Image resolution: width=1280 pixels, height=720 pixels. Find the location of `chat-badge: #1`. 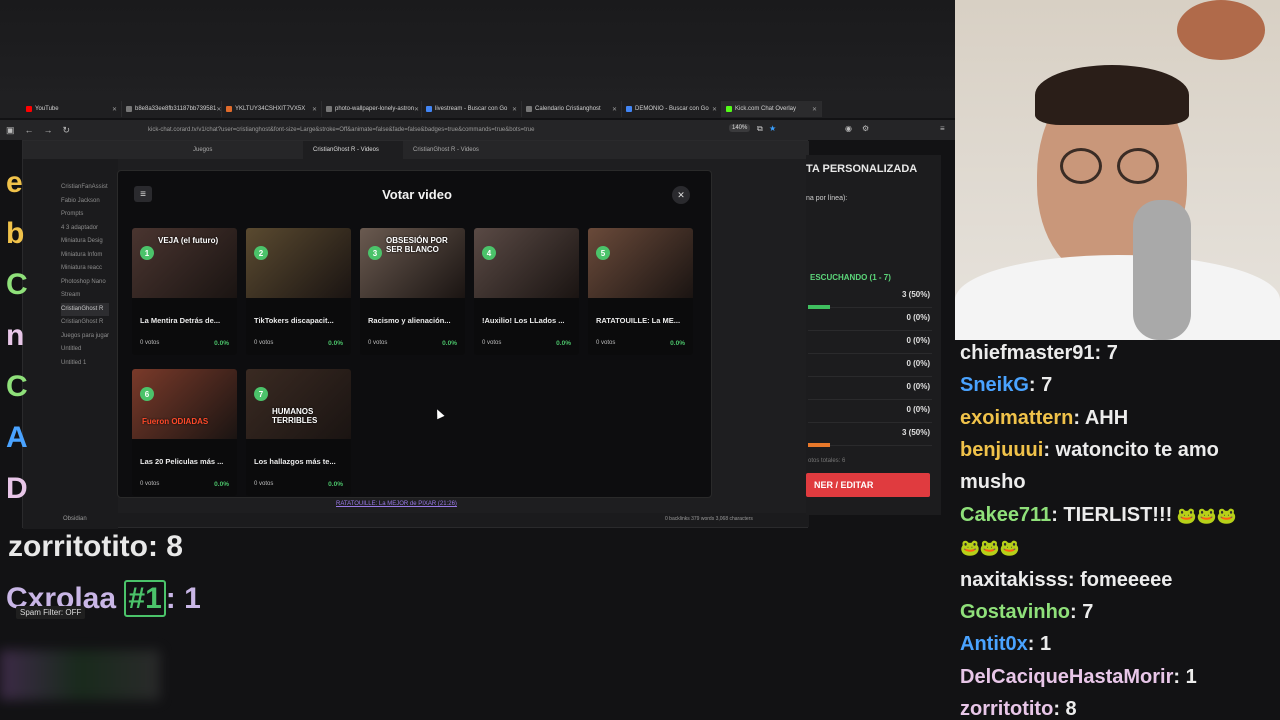

chat-badge: #1 is located at coordinates (145, 598).